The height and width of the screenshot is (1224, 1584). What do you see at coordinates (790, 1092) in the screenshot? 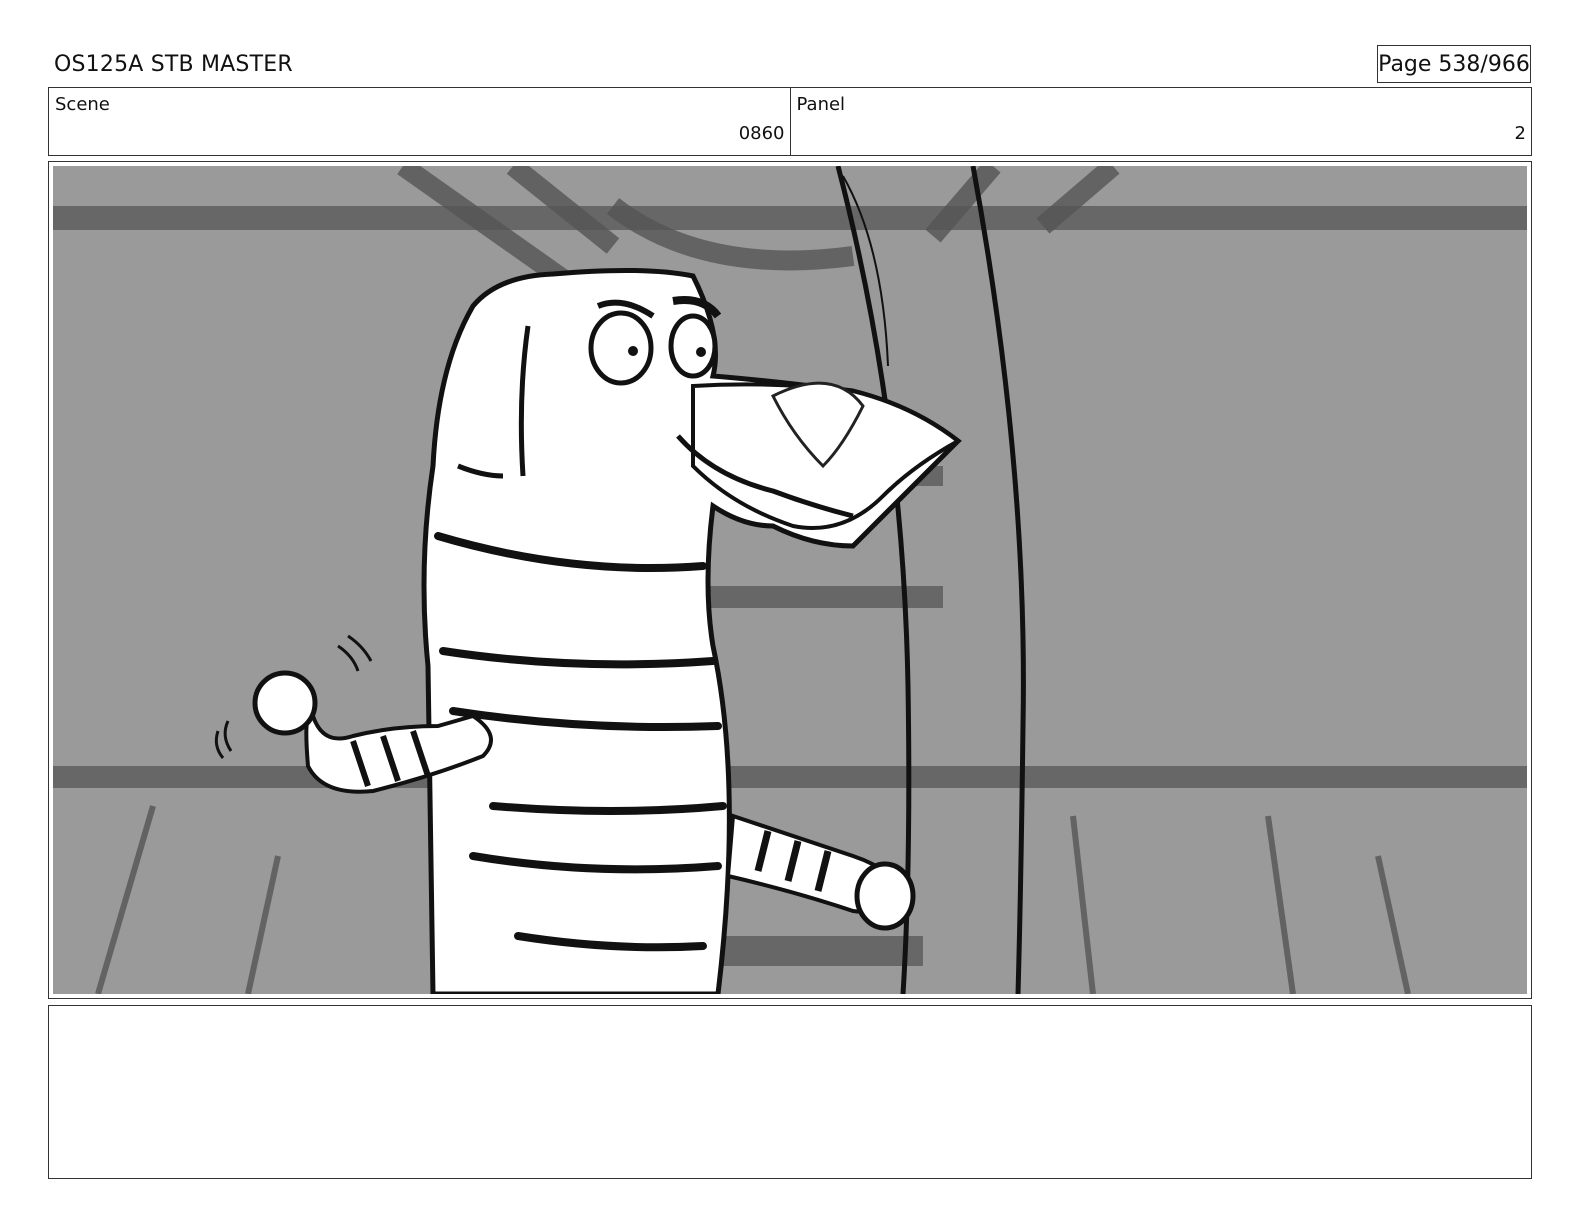
I see `notes-box` at bounding box center [790, 1092].